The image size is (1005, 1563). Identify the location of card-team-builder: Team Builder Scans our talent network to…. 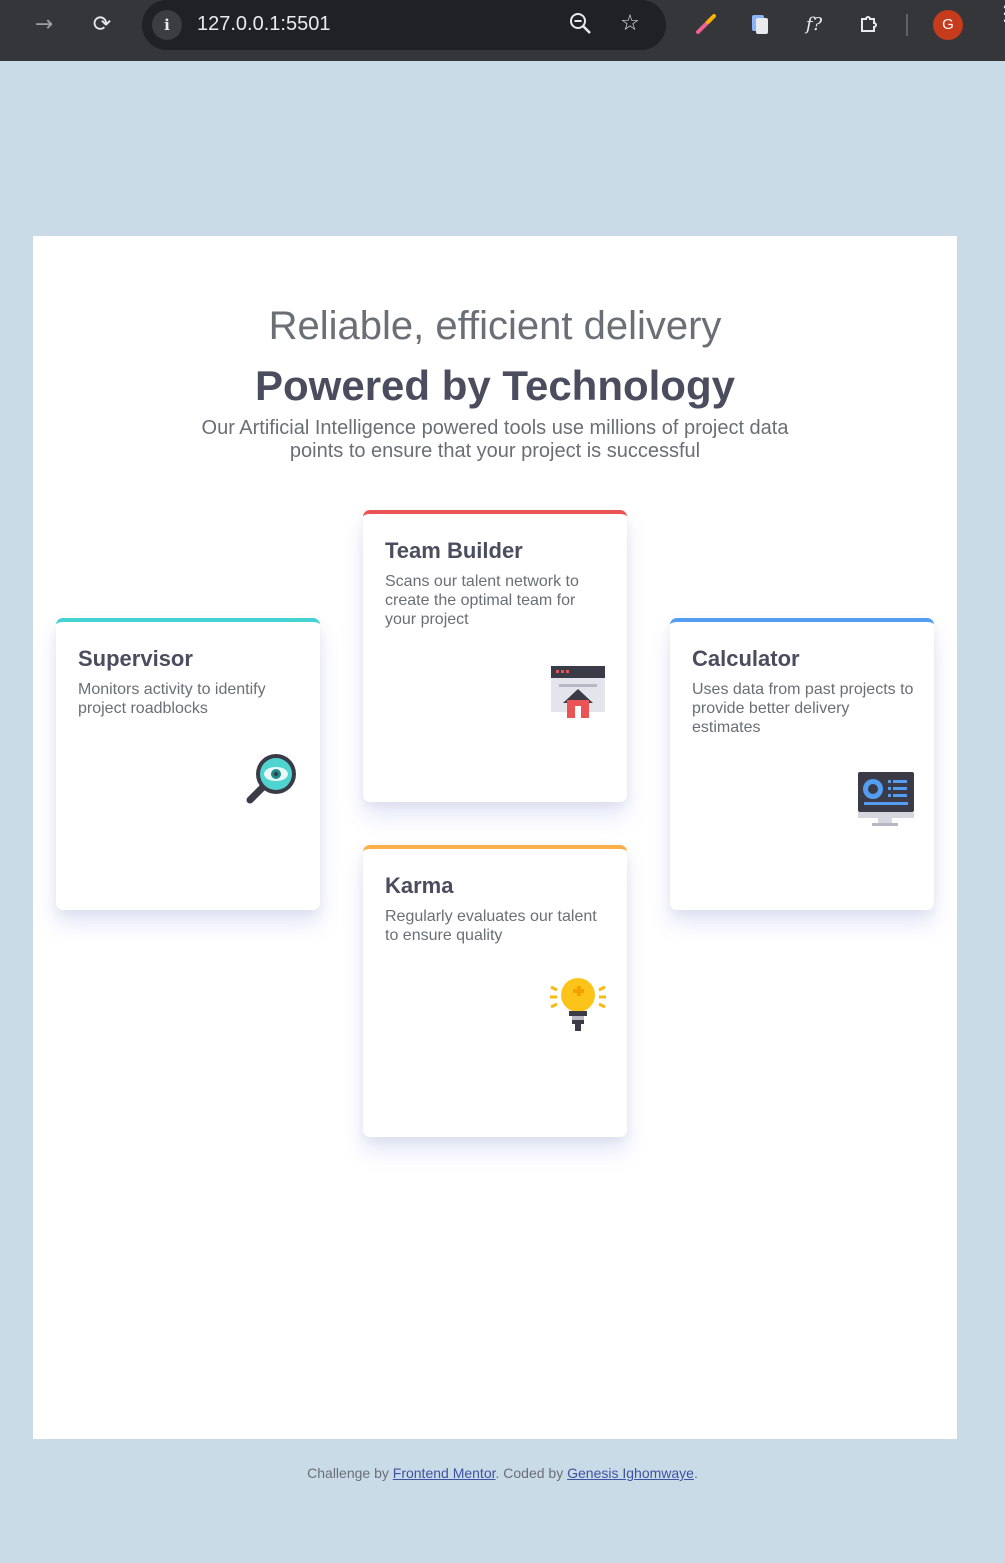
(495, 656).